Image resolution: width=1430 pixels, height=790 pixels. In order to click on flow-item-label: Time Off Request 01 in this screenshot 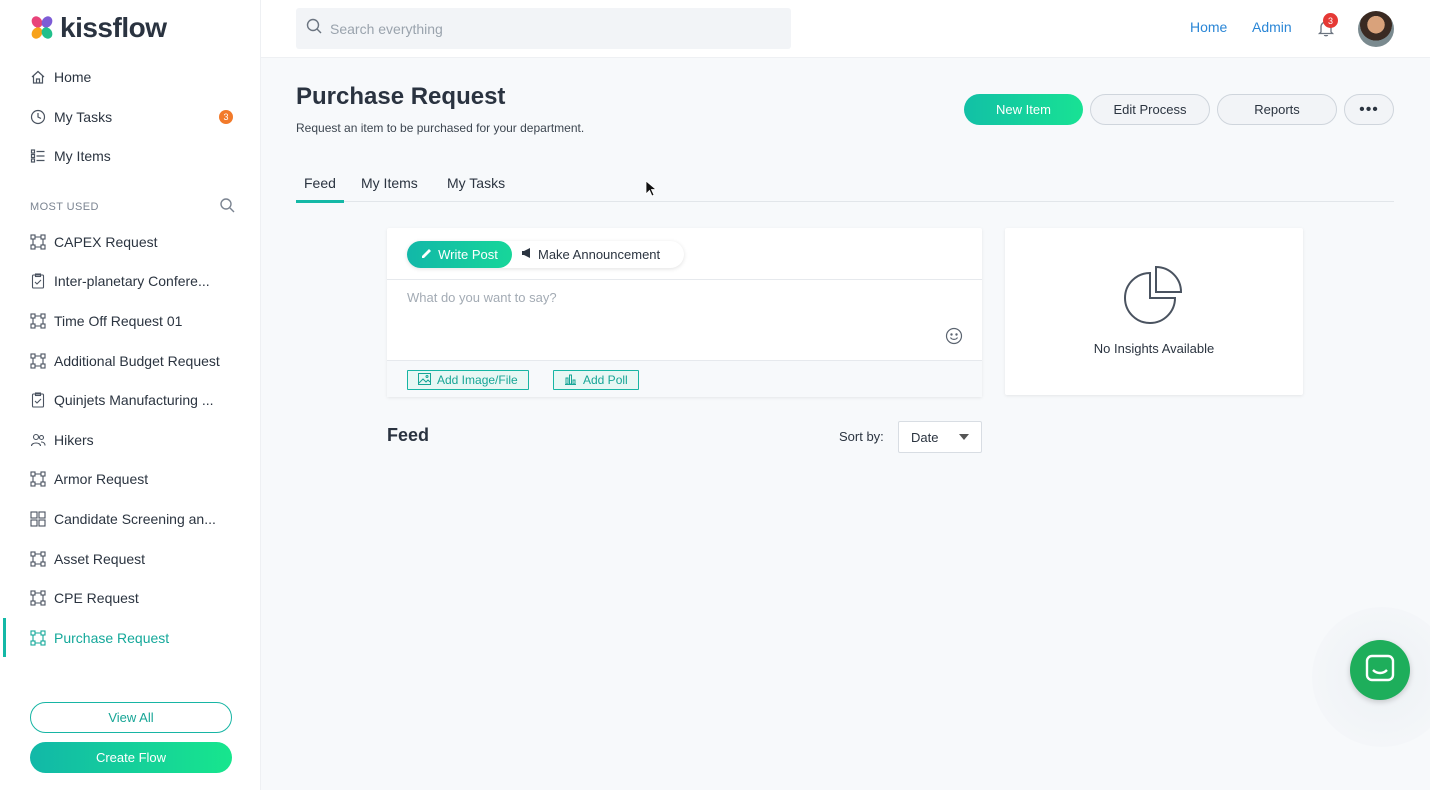, I will do `click(118, 320)`.